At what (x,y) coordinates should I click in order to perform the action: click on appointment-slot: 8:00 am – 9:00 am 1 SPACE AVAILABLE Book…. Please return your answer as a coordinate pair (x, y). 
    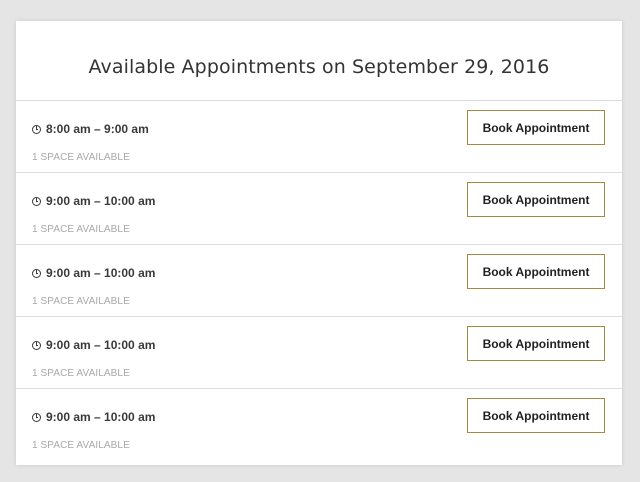
    Looking at the image, I should click on (319, 137).